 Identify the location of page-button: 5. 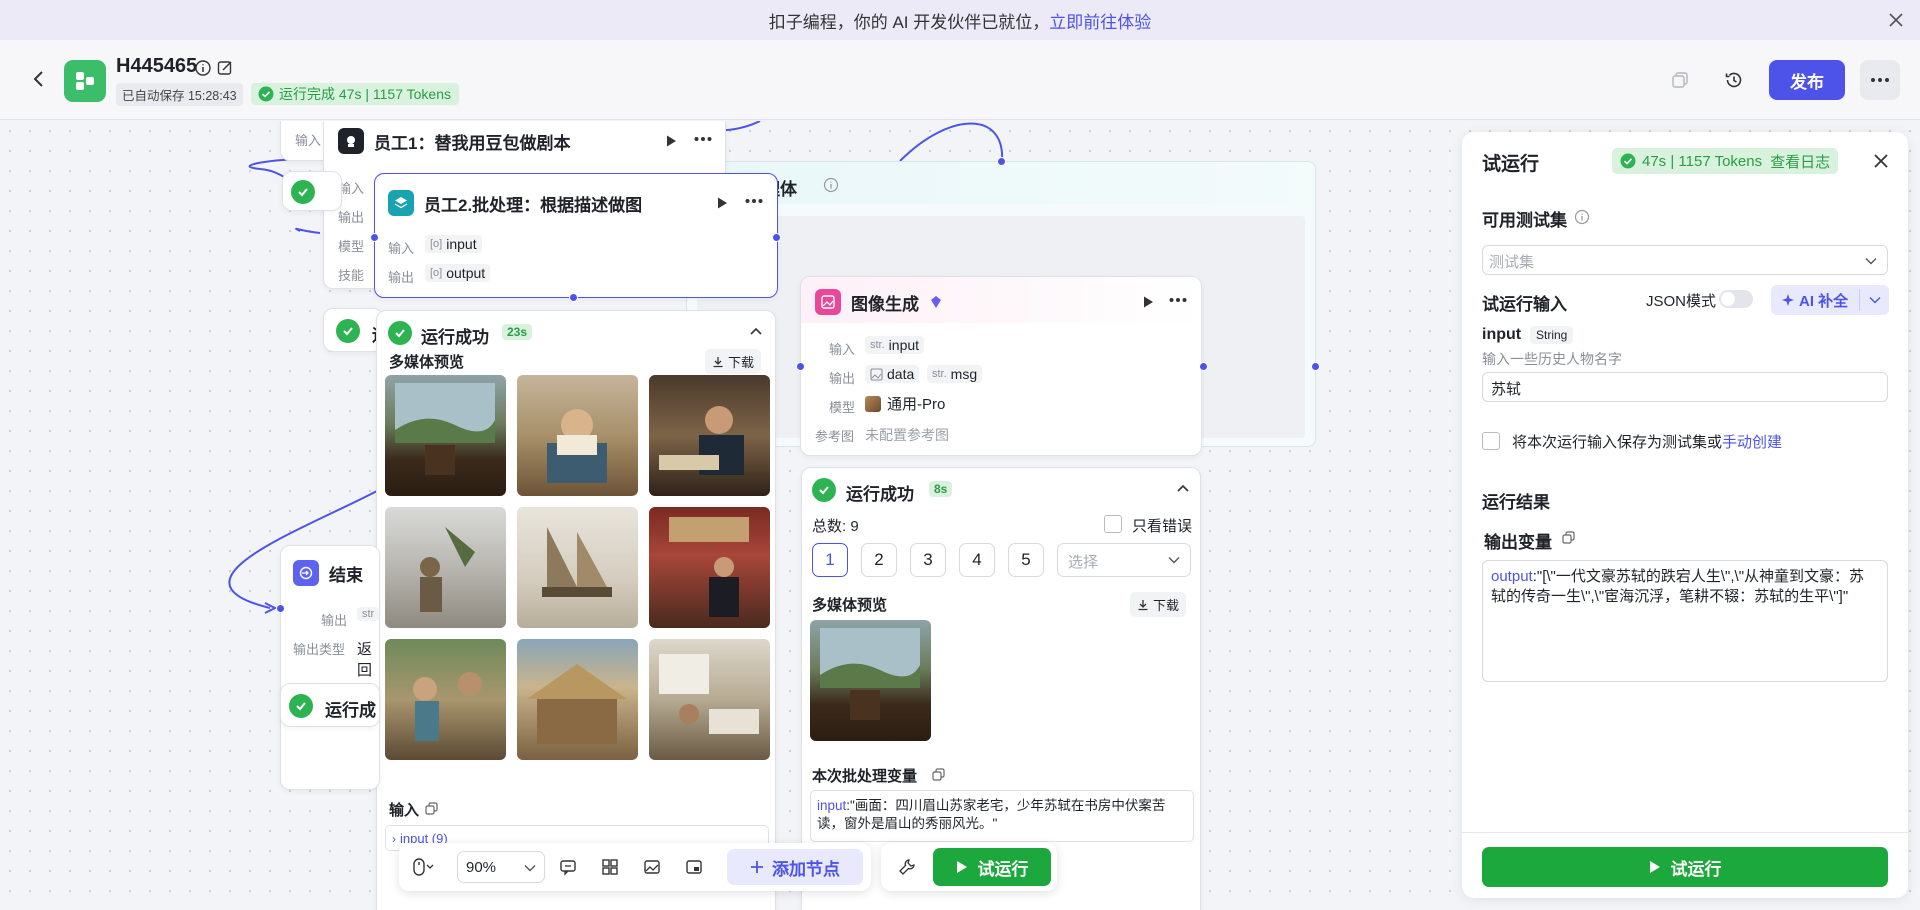
(1026, 560).